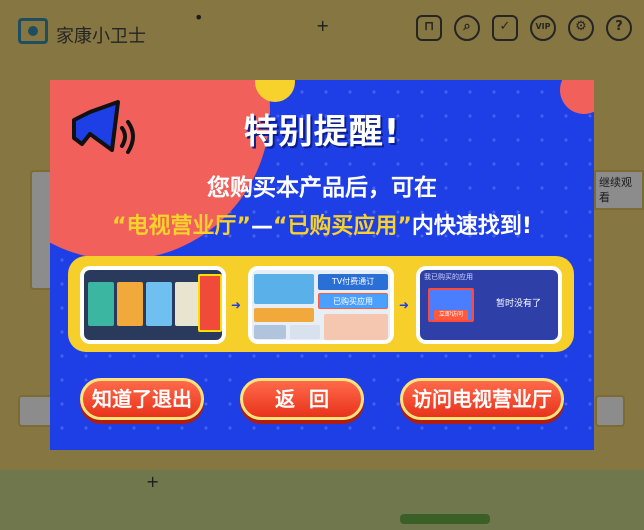 The height and width of the screenshot is (530, 644). What do you see at coordinates (302, 399) in the screenshot?
I see `back-button: 返回` at bounding box center [302, 399].